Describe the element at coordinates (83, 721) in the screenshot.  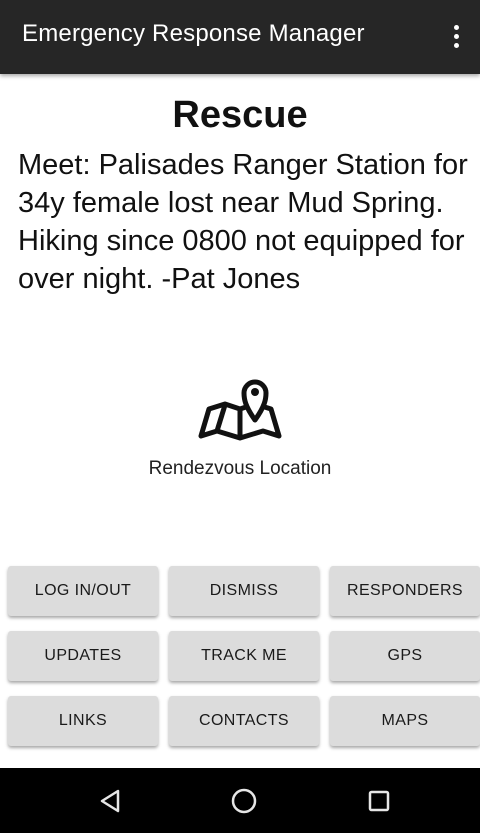
I see `links-button: LINKS` at that location.